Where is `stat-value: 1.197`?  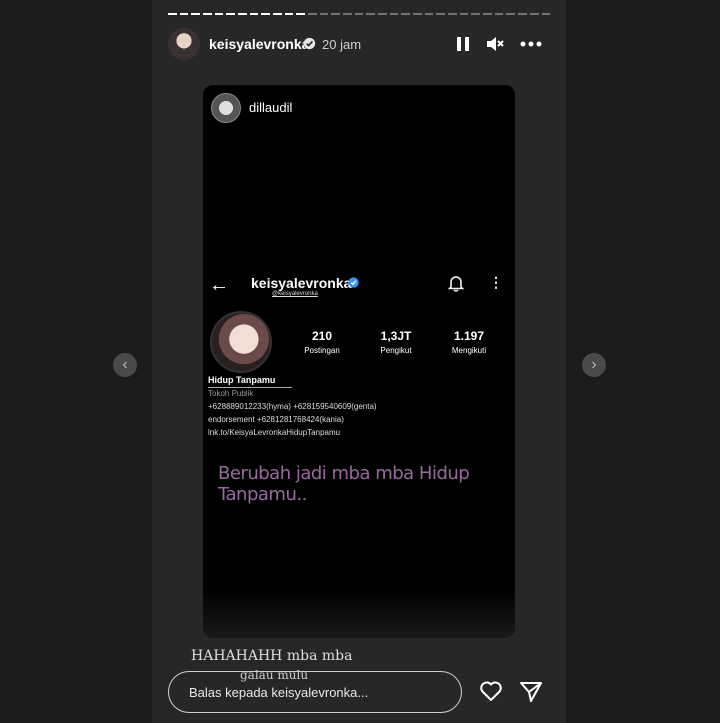
stat-value: 1.197 is located at coordinates (469, 336).